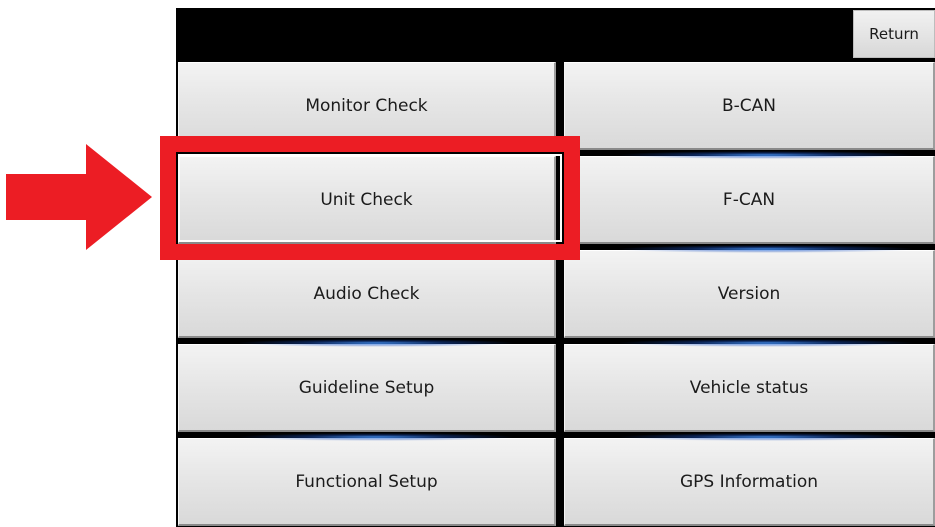  I want to click on return-button: Return, so click(894, 34).